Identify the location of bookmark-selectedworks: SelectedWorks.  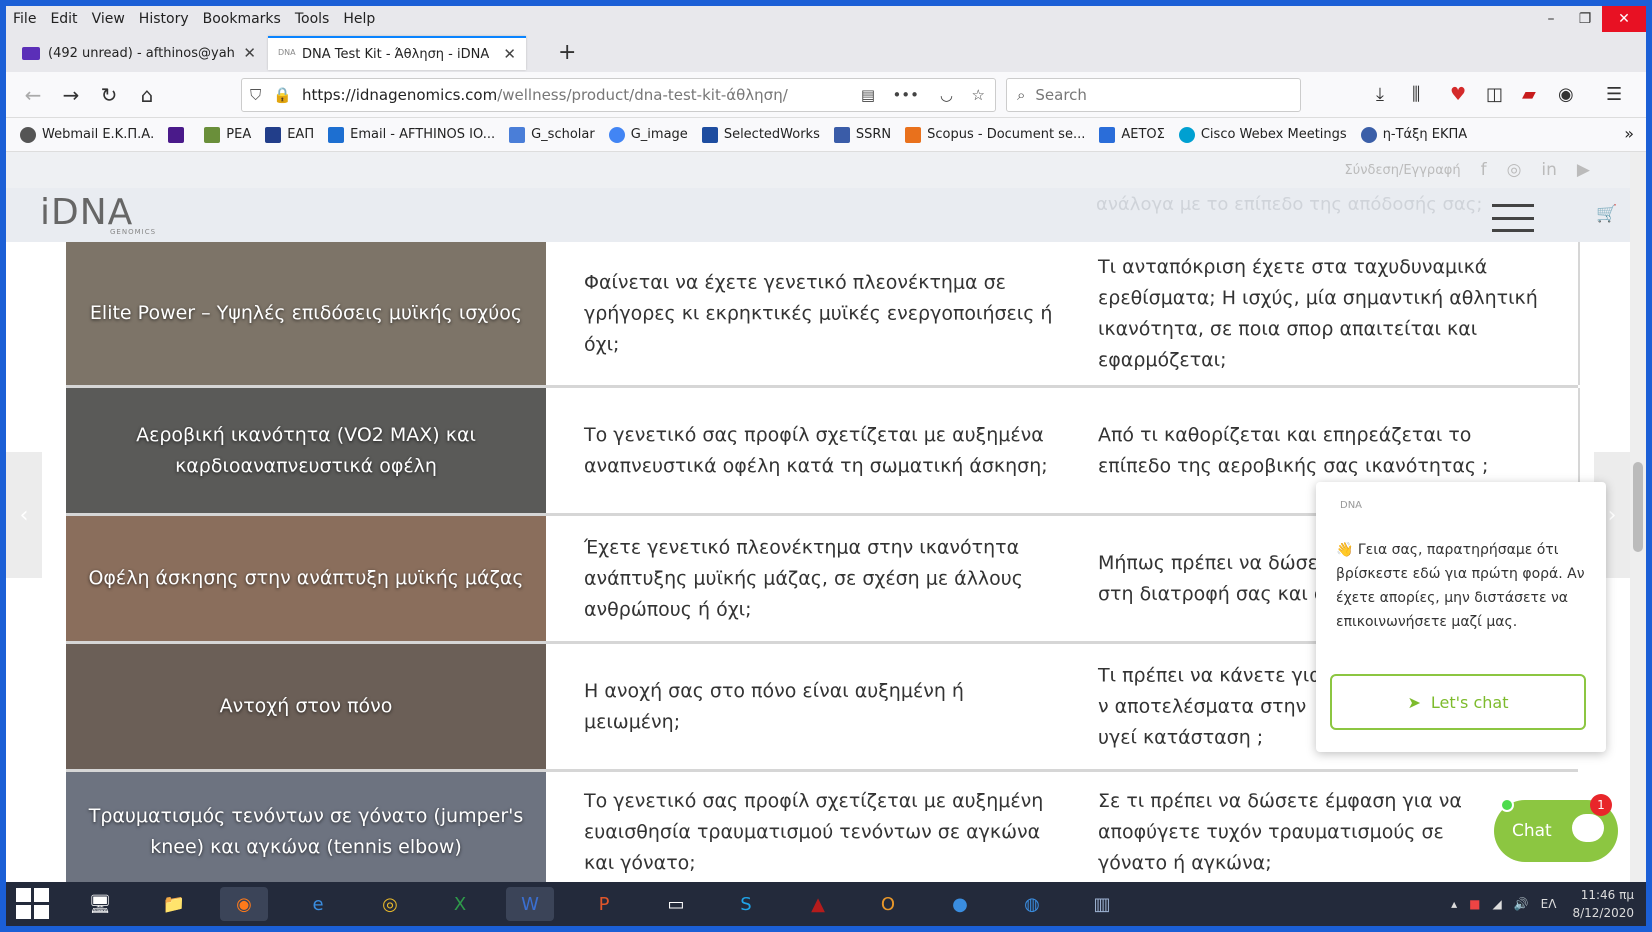
(760, 134).